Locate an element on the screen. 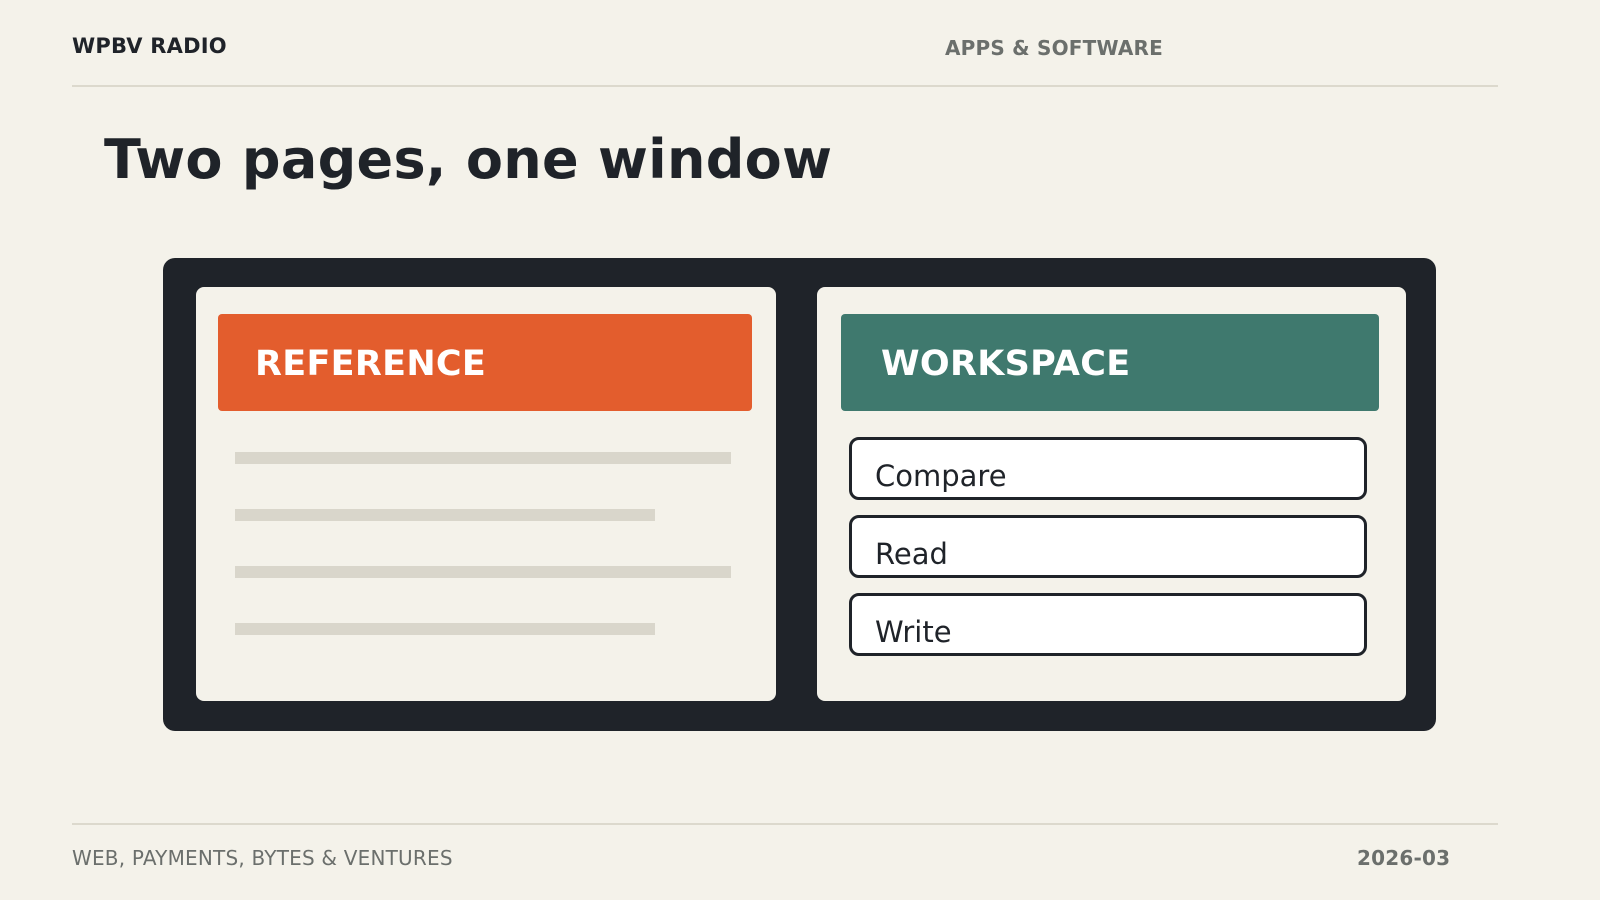  reference-pane-label: REFERENCE is located at coordinates (371, 364).